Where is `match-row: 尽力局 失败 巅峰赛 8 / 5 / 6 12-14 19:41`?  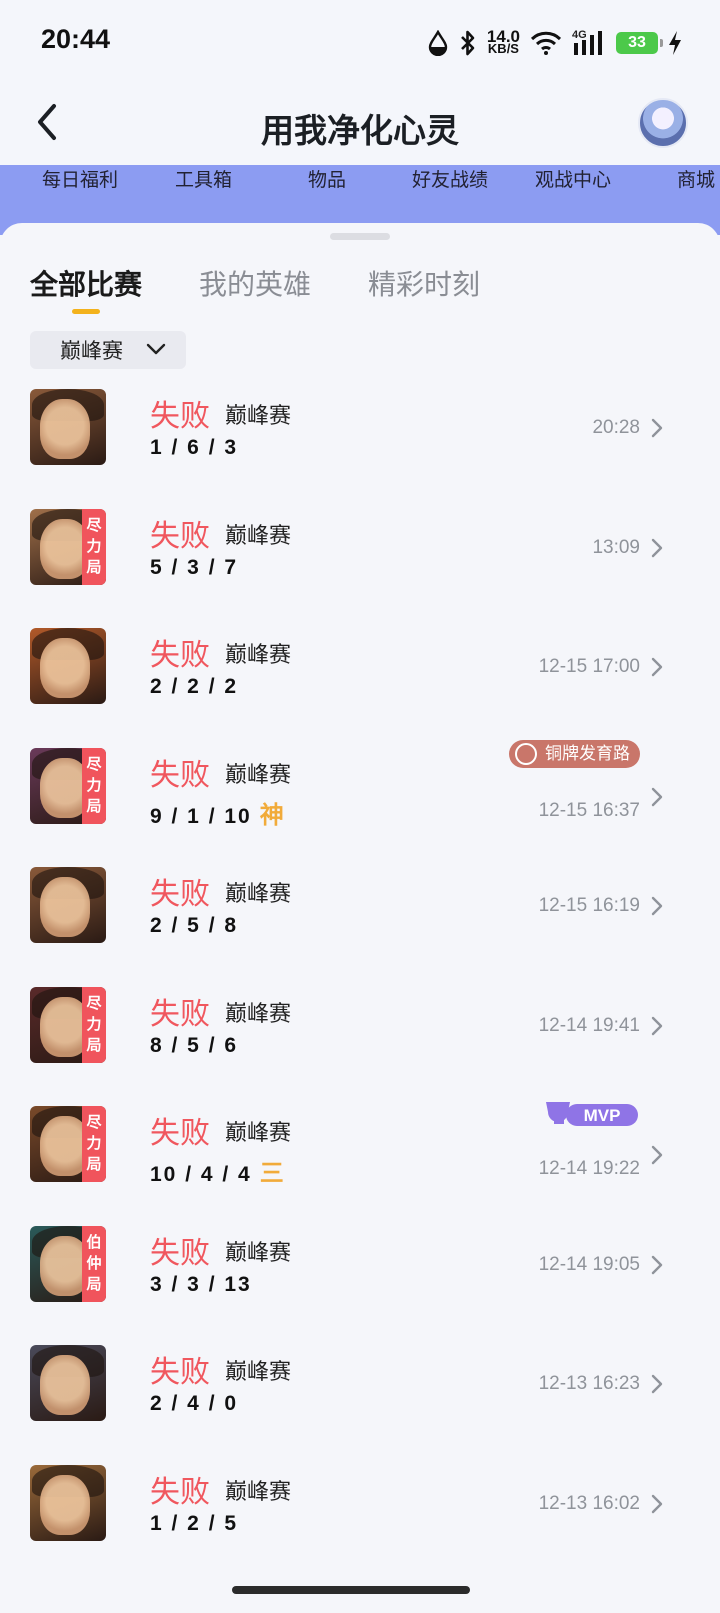
match-row: 尽力局 失败 巅峰赛 8 / 5 / 6 12-14 19:41 is located at coordinates (360, 1031).